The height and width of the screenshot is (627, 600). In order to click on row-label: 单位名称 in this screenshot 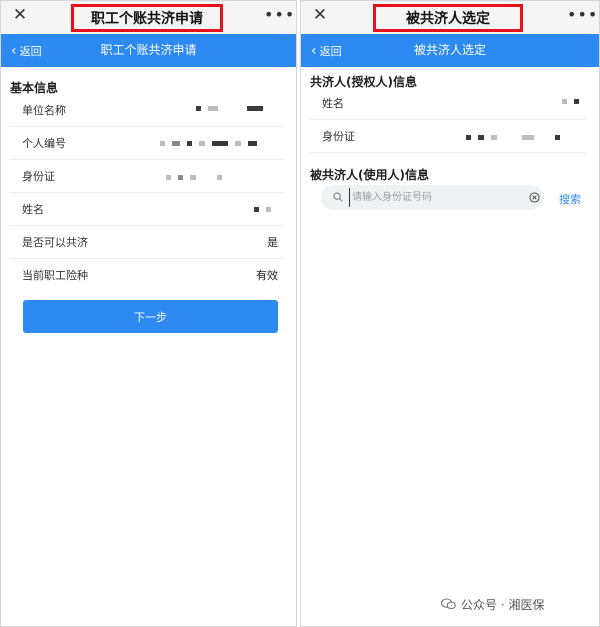, I will do `click(44, 110)`.